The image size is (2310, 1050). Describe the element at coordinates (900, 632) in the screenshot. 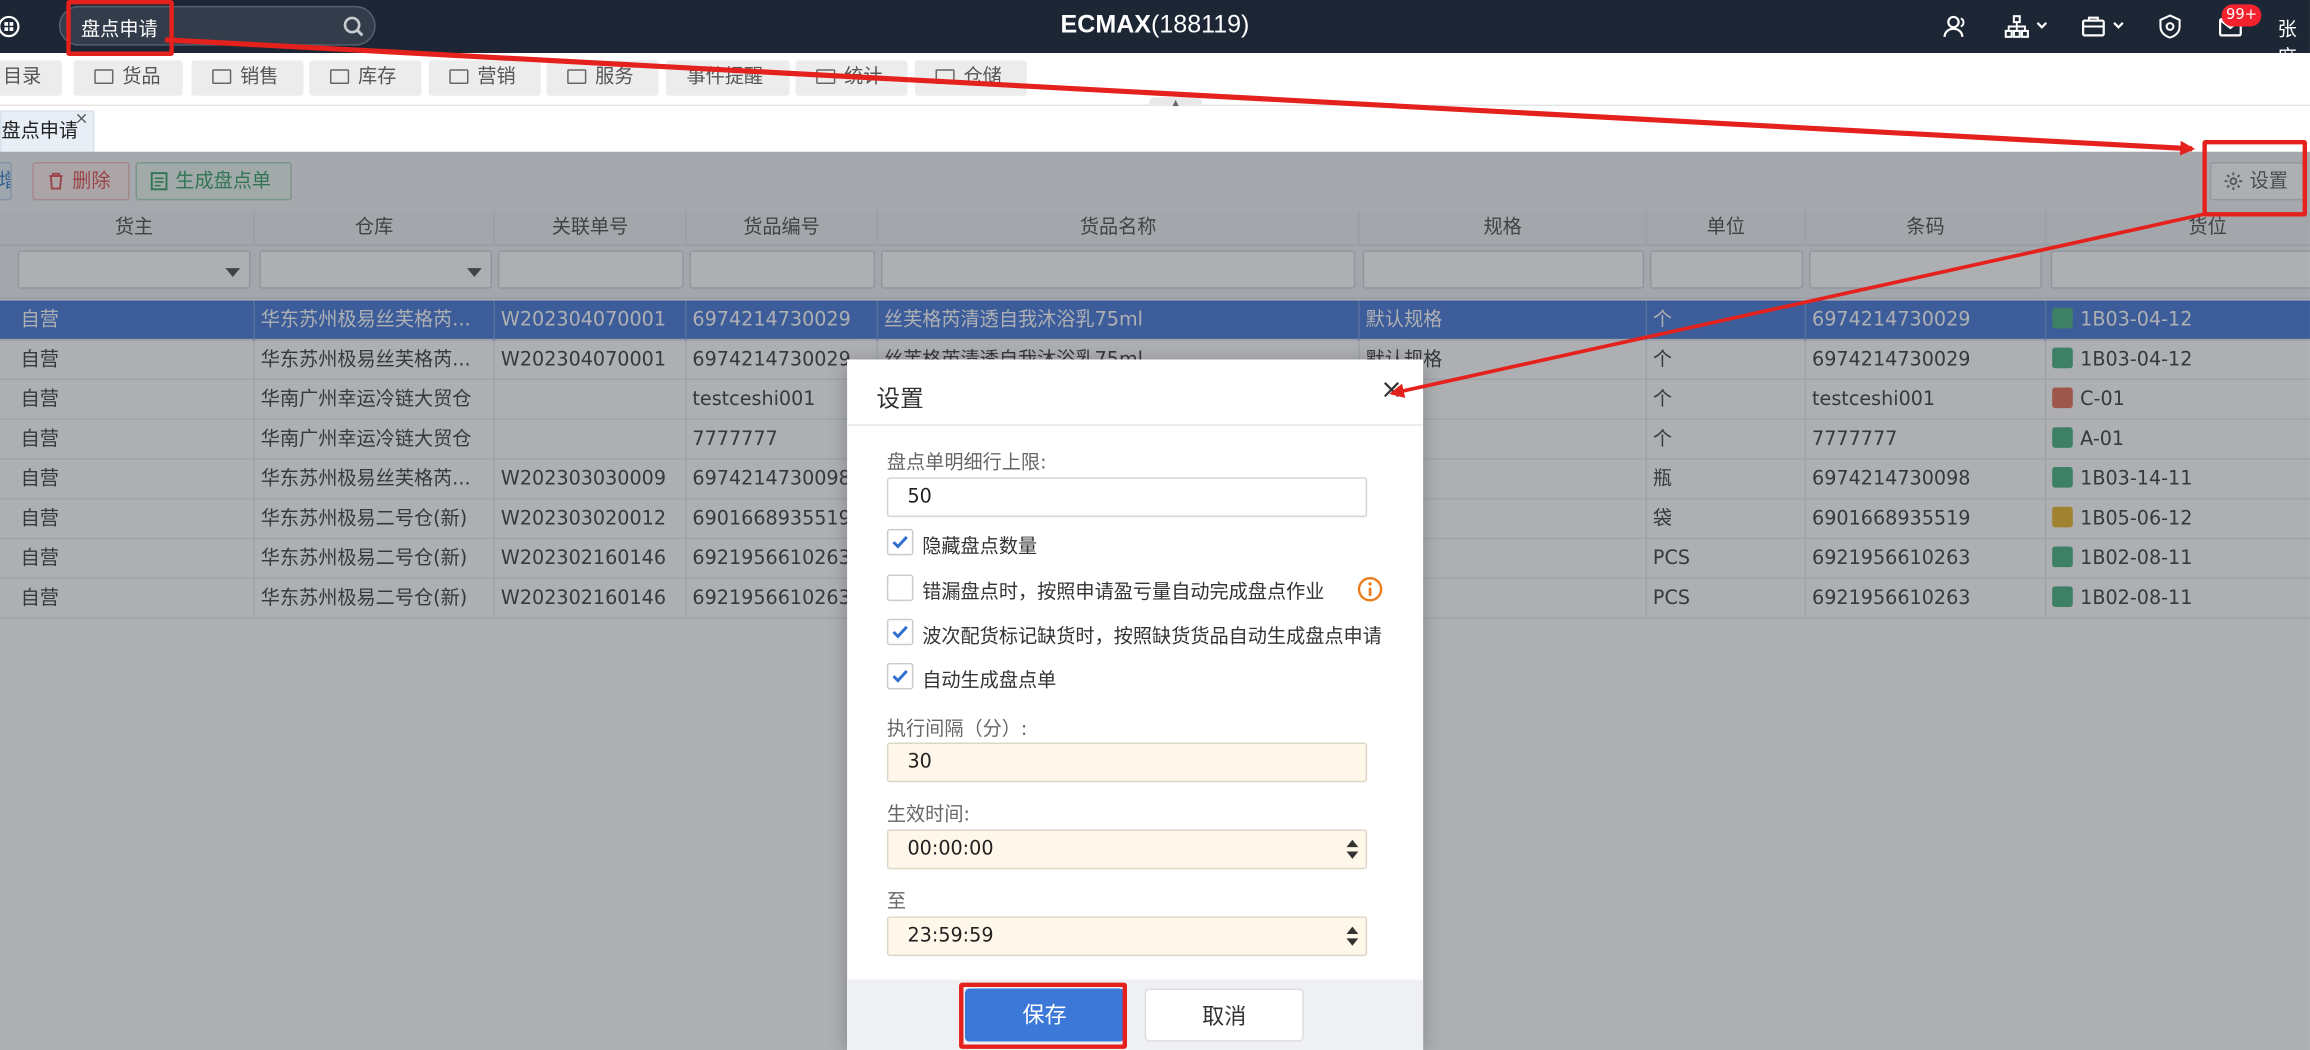

I see `wave-checkbox` at that location.